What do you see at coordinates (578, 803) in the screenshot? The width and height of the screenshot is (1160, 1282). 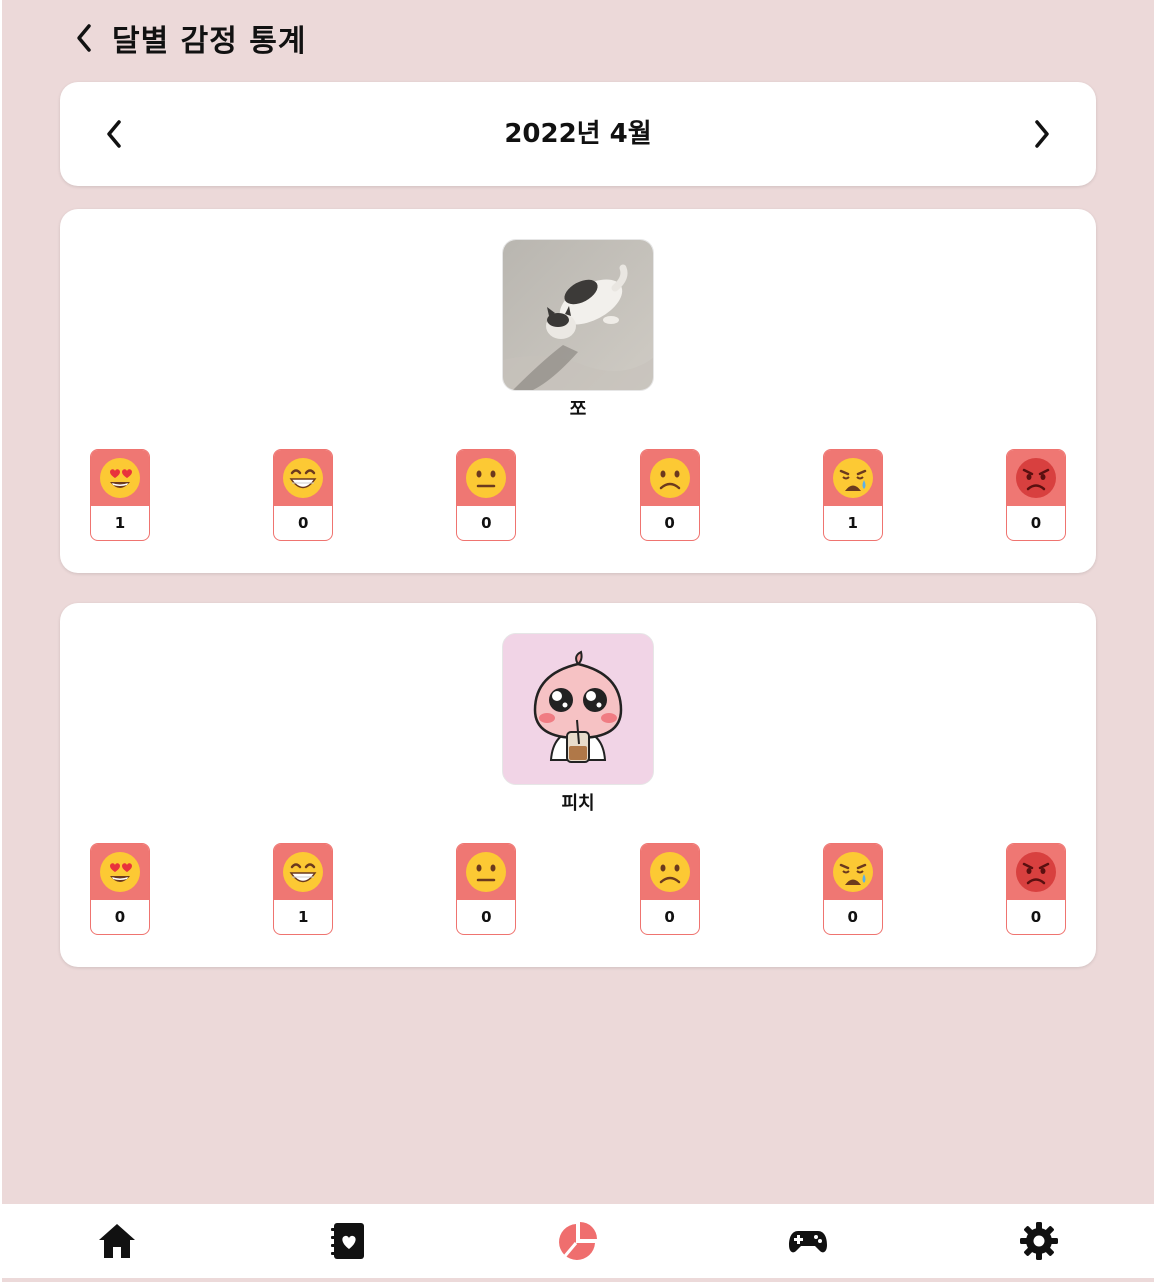 I see `pet-name: 피치` at bounding box center [578, 803].